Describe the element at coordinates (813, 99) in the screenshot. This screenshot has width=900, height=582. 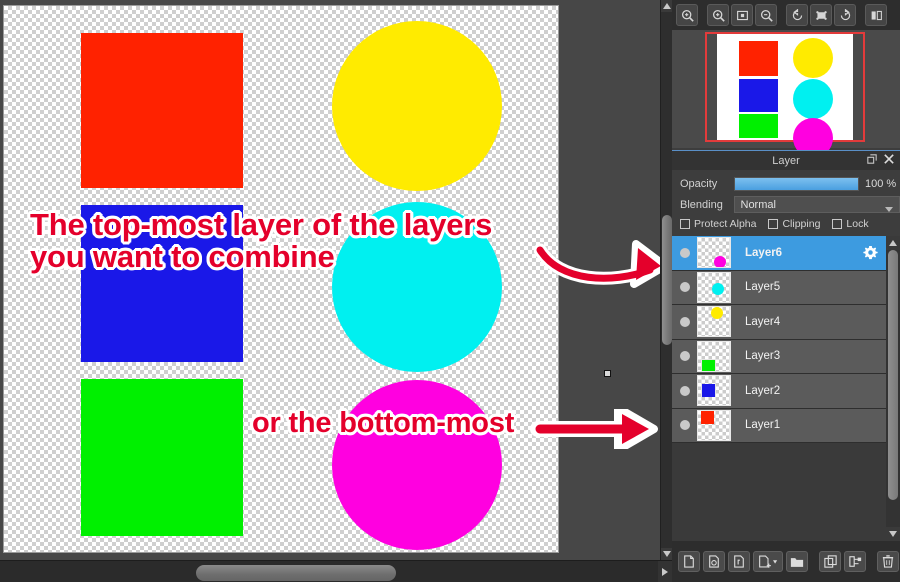
I see `nav-cyan-circle` at that location.